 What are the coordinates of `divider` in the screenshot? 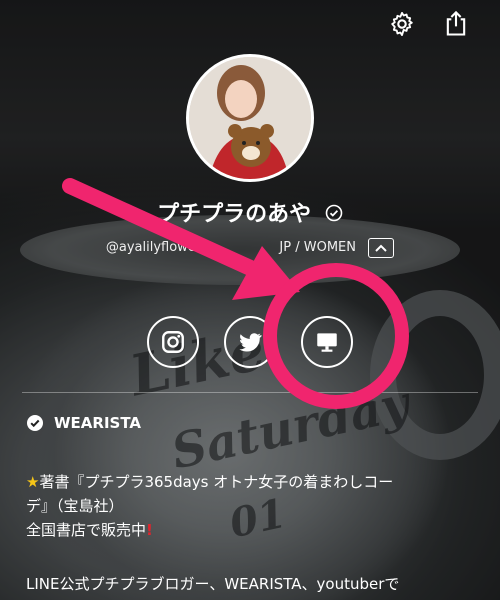 It's located at (250, 392).